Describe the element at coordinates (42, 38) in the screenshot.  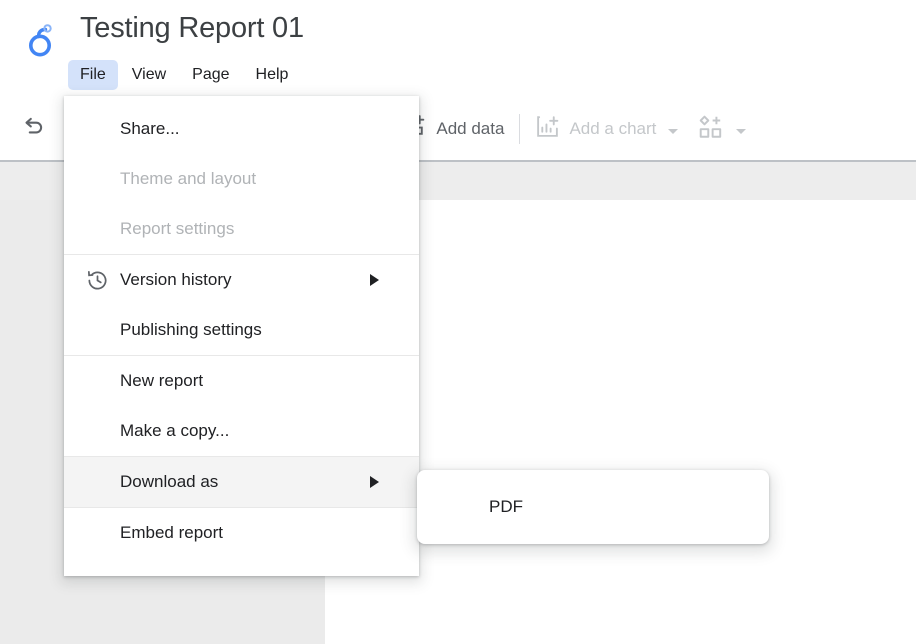
I see `looker-studio-logo-icon` at that location.